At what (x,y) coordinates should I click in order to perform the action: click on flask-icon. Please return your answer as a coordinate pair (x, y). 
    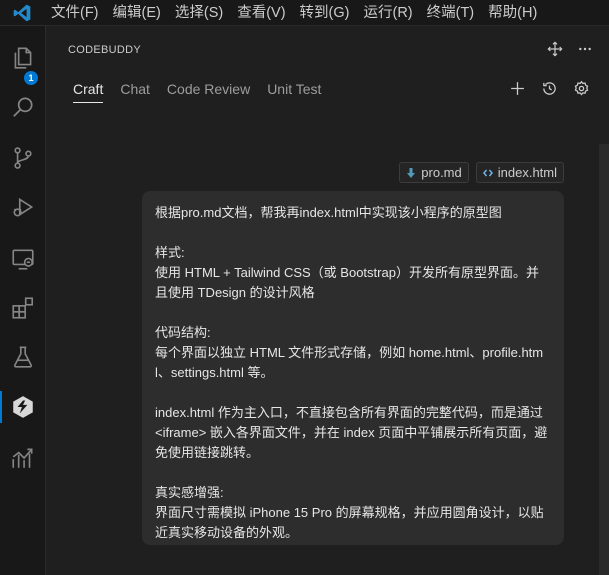
    Looking at the image, I should click on (23, 357).